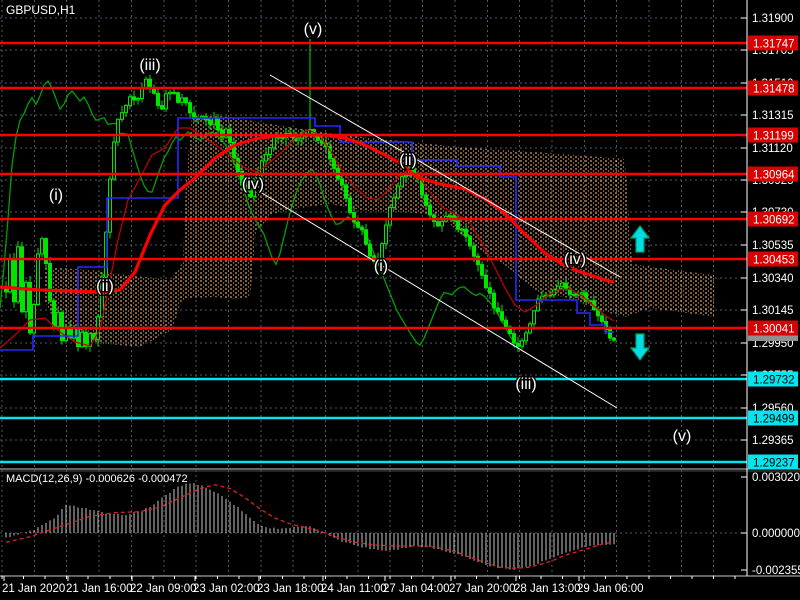  What do you see at coordinates (163, 589) in the screenshot?
I see `time-tick-label: 22 Jan 09:00` at bounding box center [163, 589].